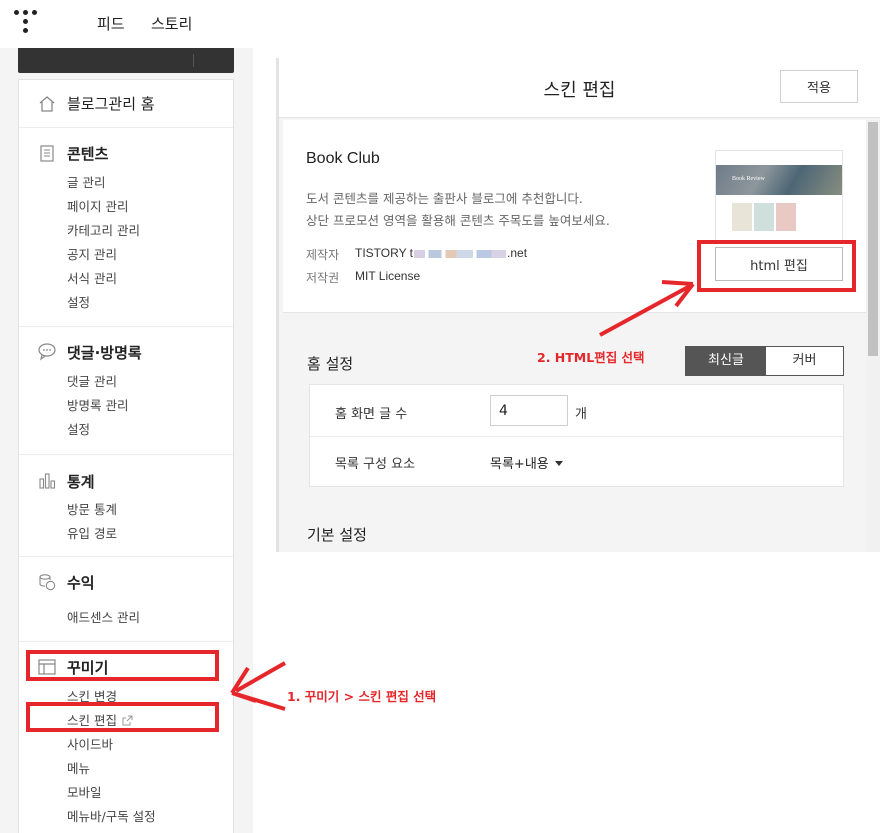  I want to click on sidebar-title-stats: 통계, so click(81, 481).